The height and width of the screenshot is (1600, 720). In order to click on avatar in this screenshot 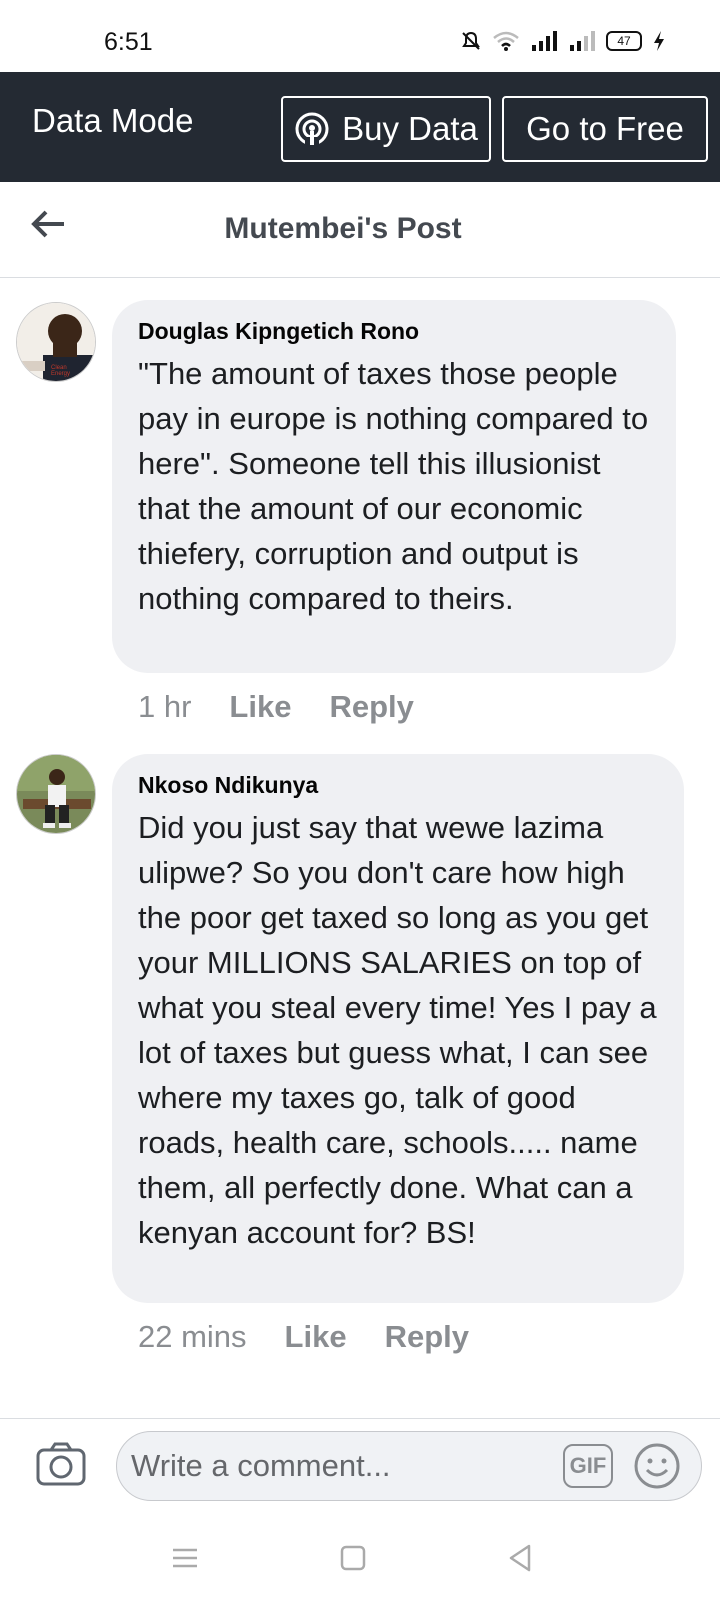, I will do `click(56, 794)`.